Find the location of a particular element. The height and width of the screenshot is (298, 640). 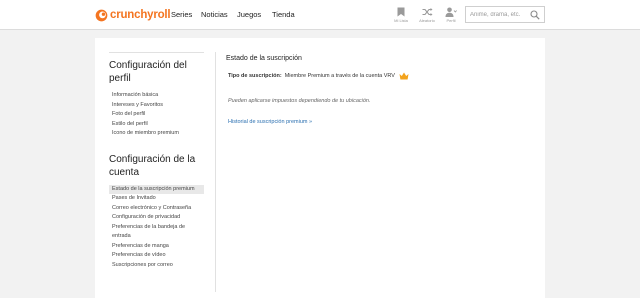

crunchyroll-logo: crunchyroll is located at coordinates (133, 15).